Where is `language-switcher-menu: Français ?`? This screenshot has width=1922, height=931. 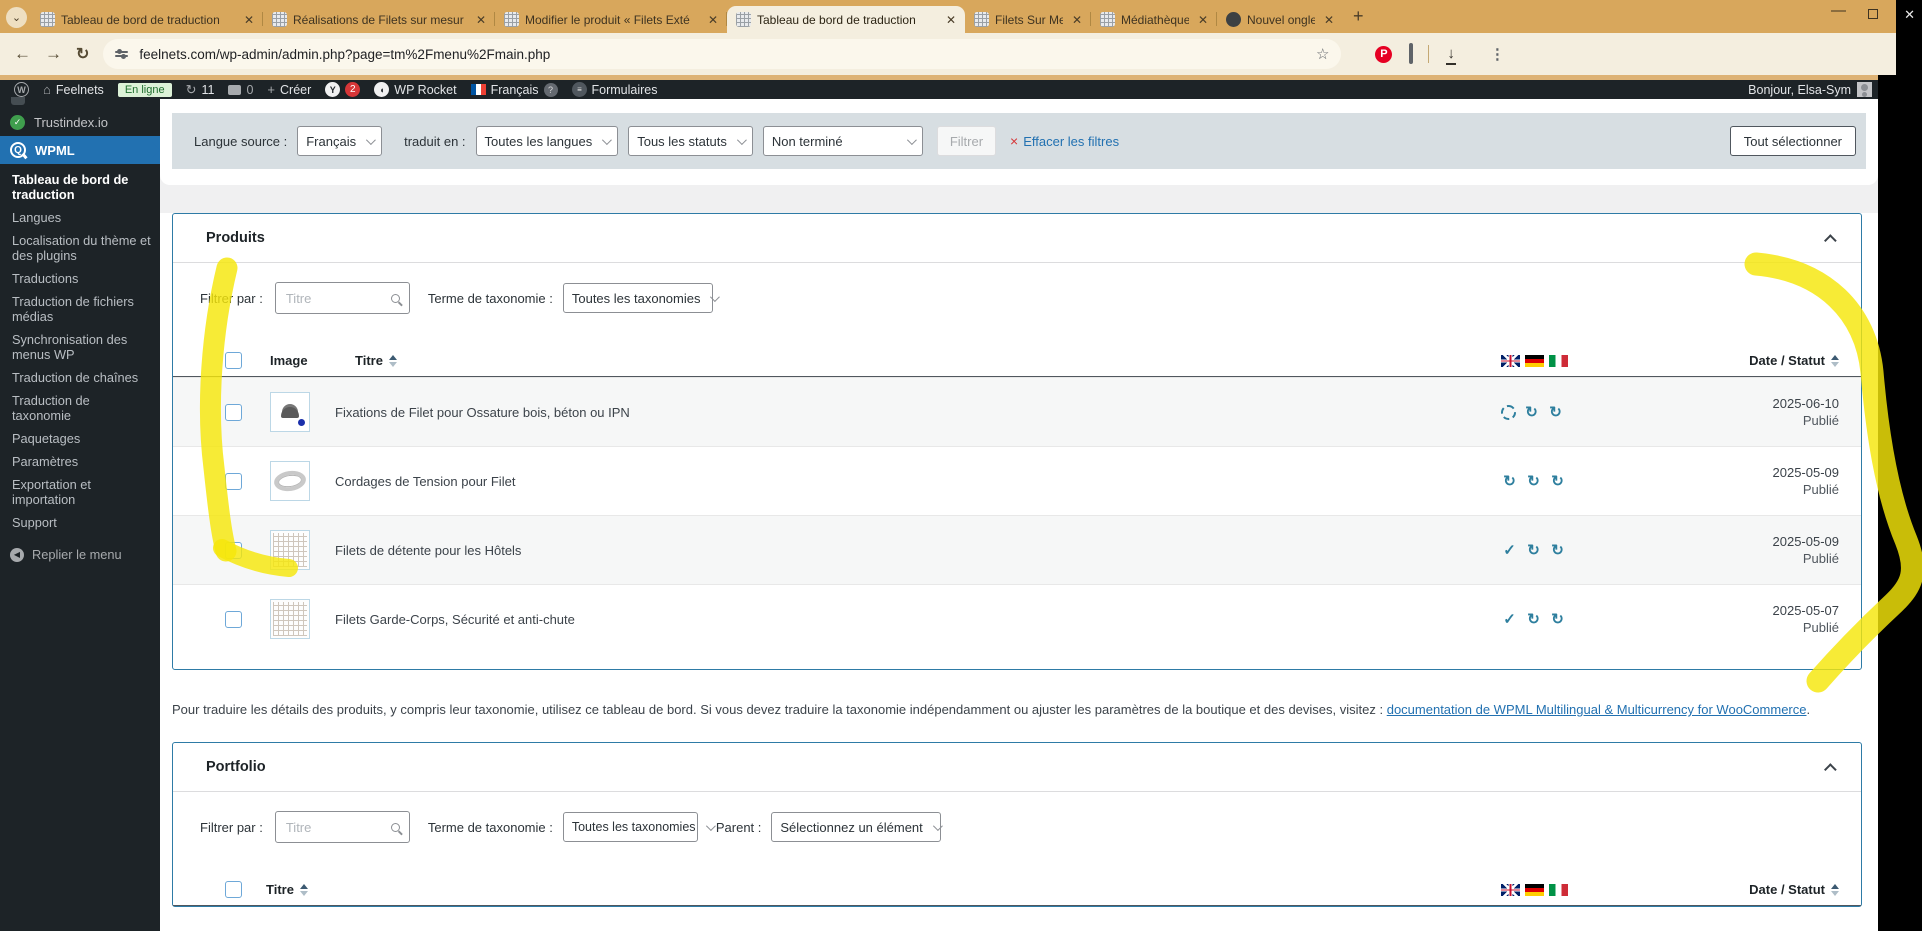
language-switcher-menu: Français ? is located at coordinates (514, 89).